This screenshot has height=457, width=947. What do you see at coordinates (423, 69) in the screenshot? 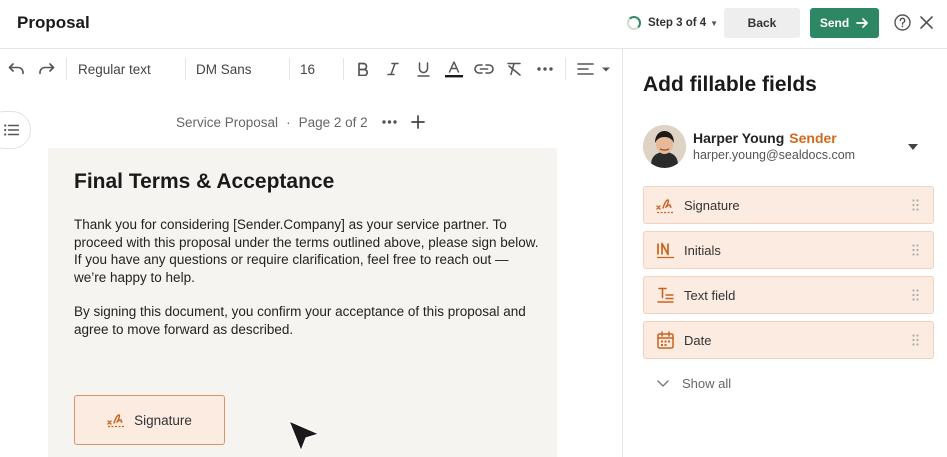
I see `underline-icon` at bounding box center [423, 69].